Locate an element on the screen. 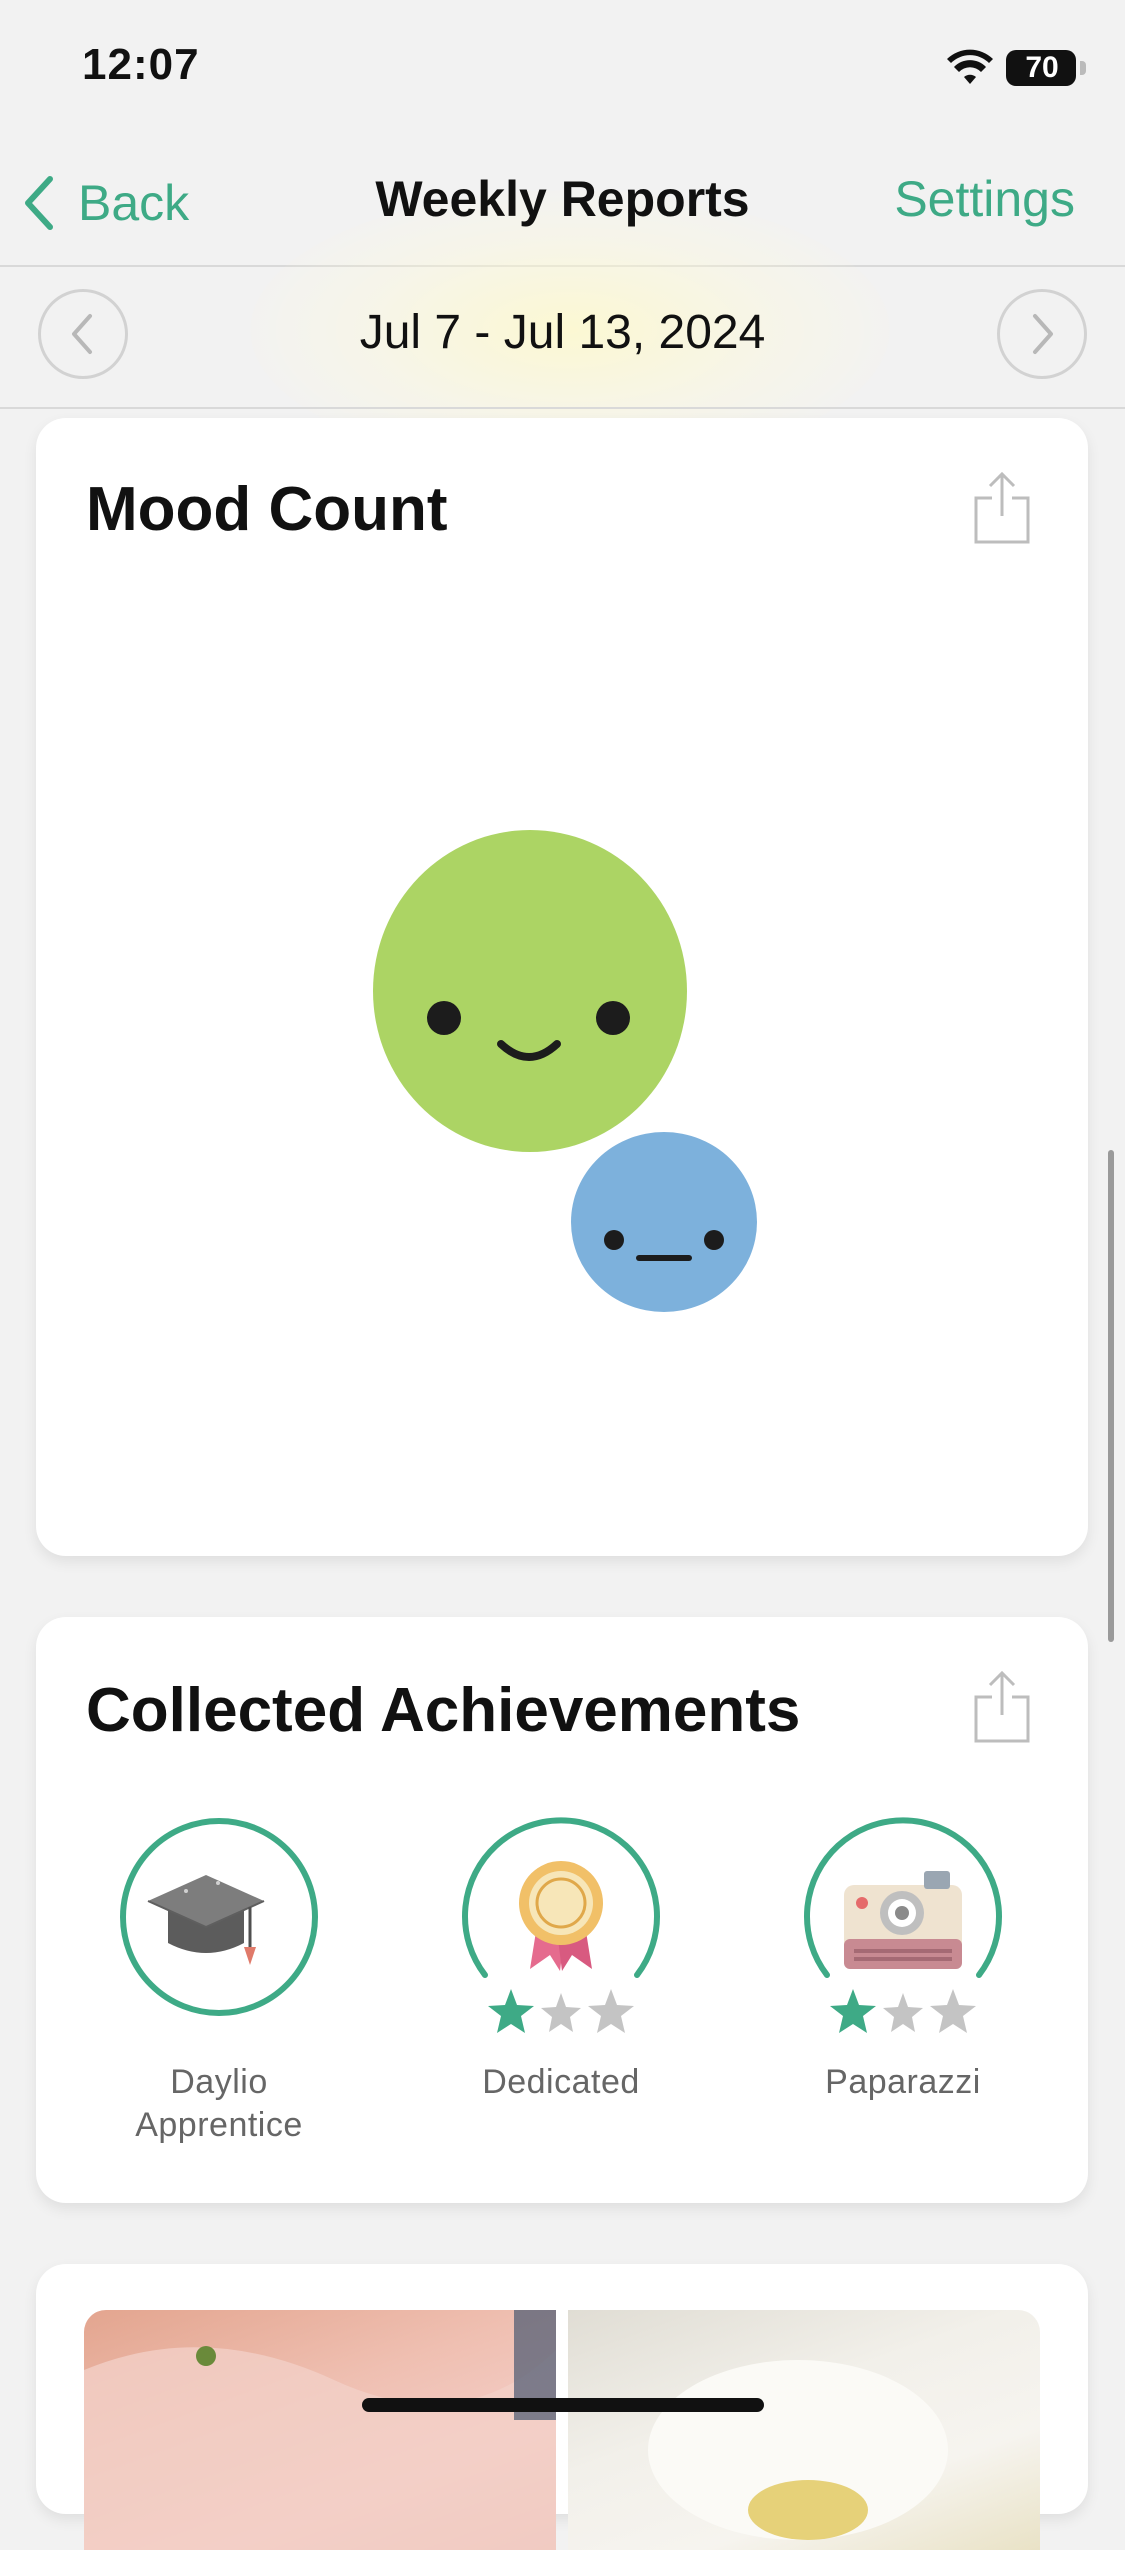 Image resolution: width=1125 pixels, height=2550 pixels. home-indicator is located at coordinates (563, 2405).